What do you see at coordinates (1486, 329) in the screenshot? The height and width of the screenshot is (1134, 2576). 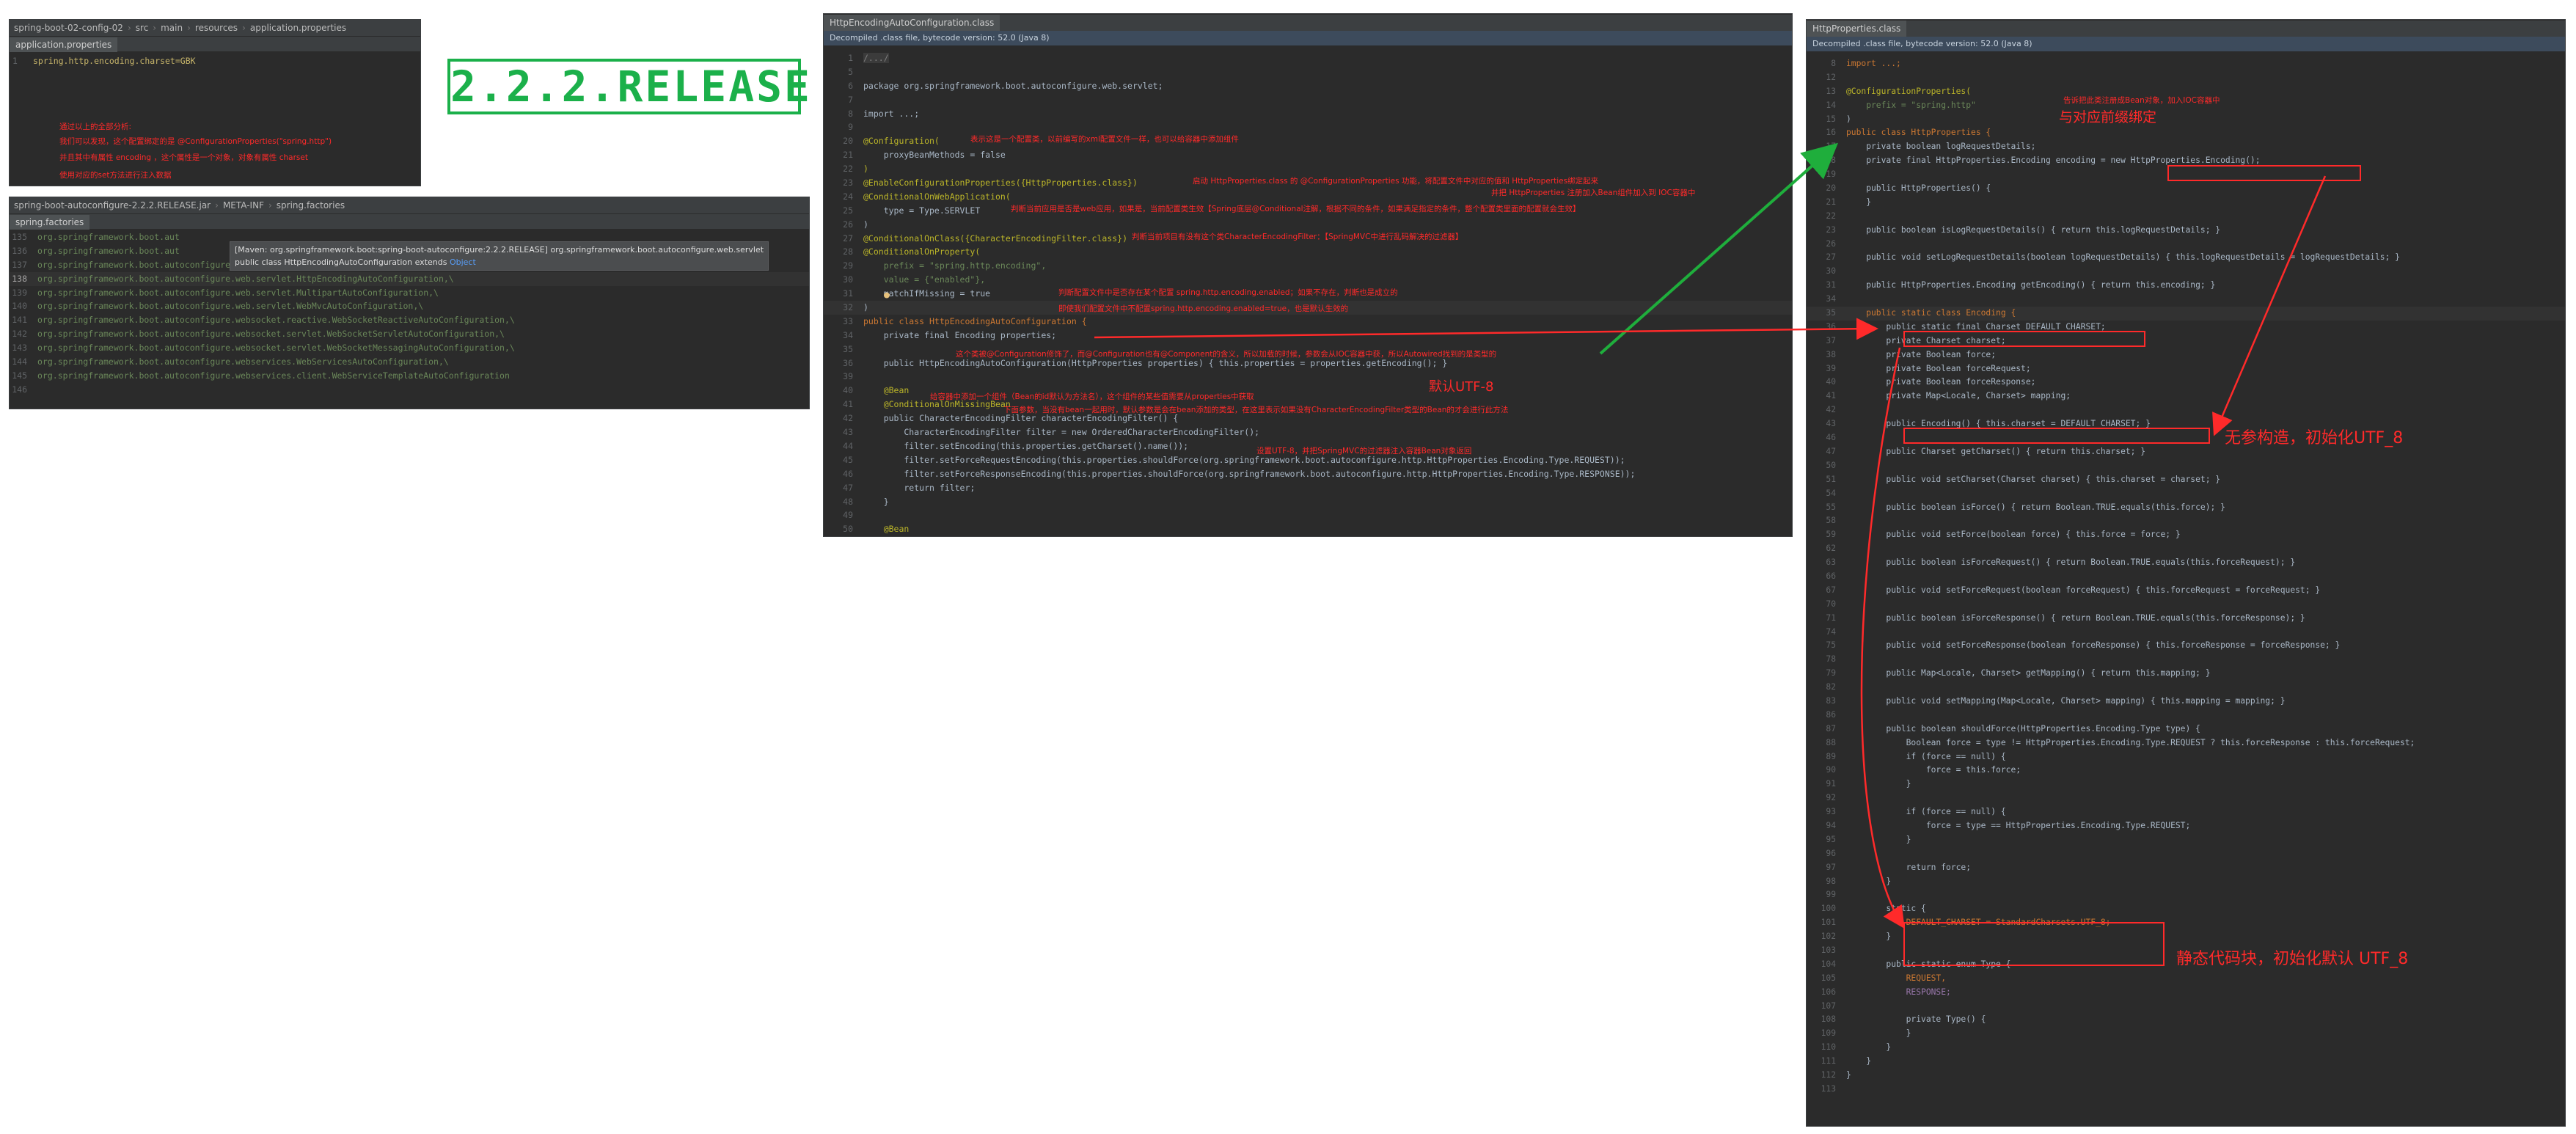 I see `arrow-red-to-encoding-class` at bounding box center [1486, 329].